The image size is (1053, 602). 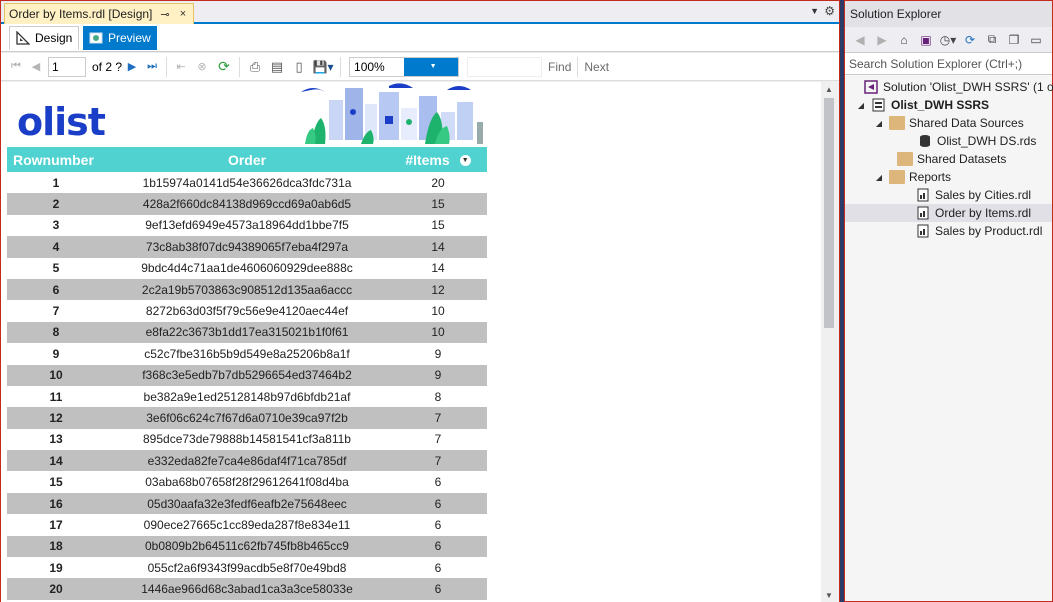 What do you see at coordinates (904, 40) in the screenshot?
I see `home-icon: ⌂` at bounding box center [904, 40].